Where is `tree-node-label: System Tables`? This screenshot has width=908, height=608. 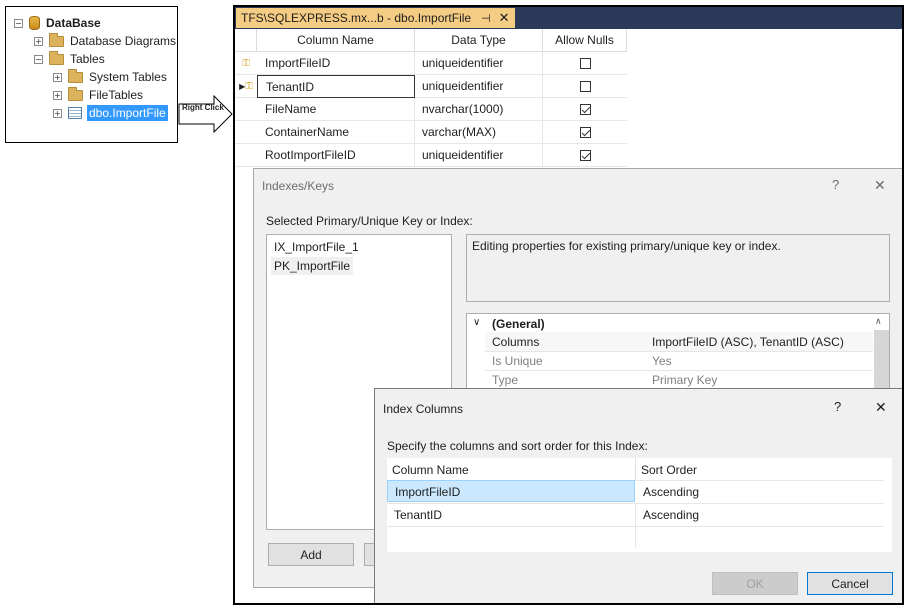
tree-node-label: System Tables is located at coordinates (128, 77).